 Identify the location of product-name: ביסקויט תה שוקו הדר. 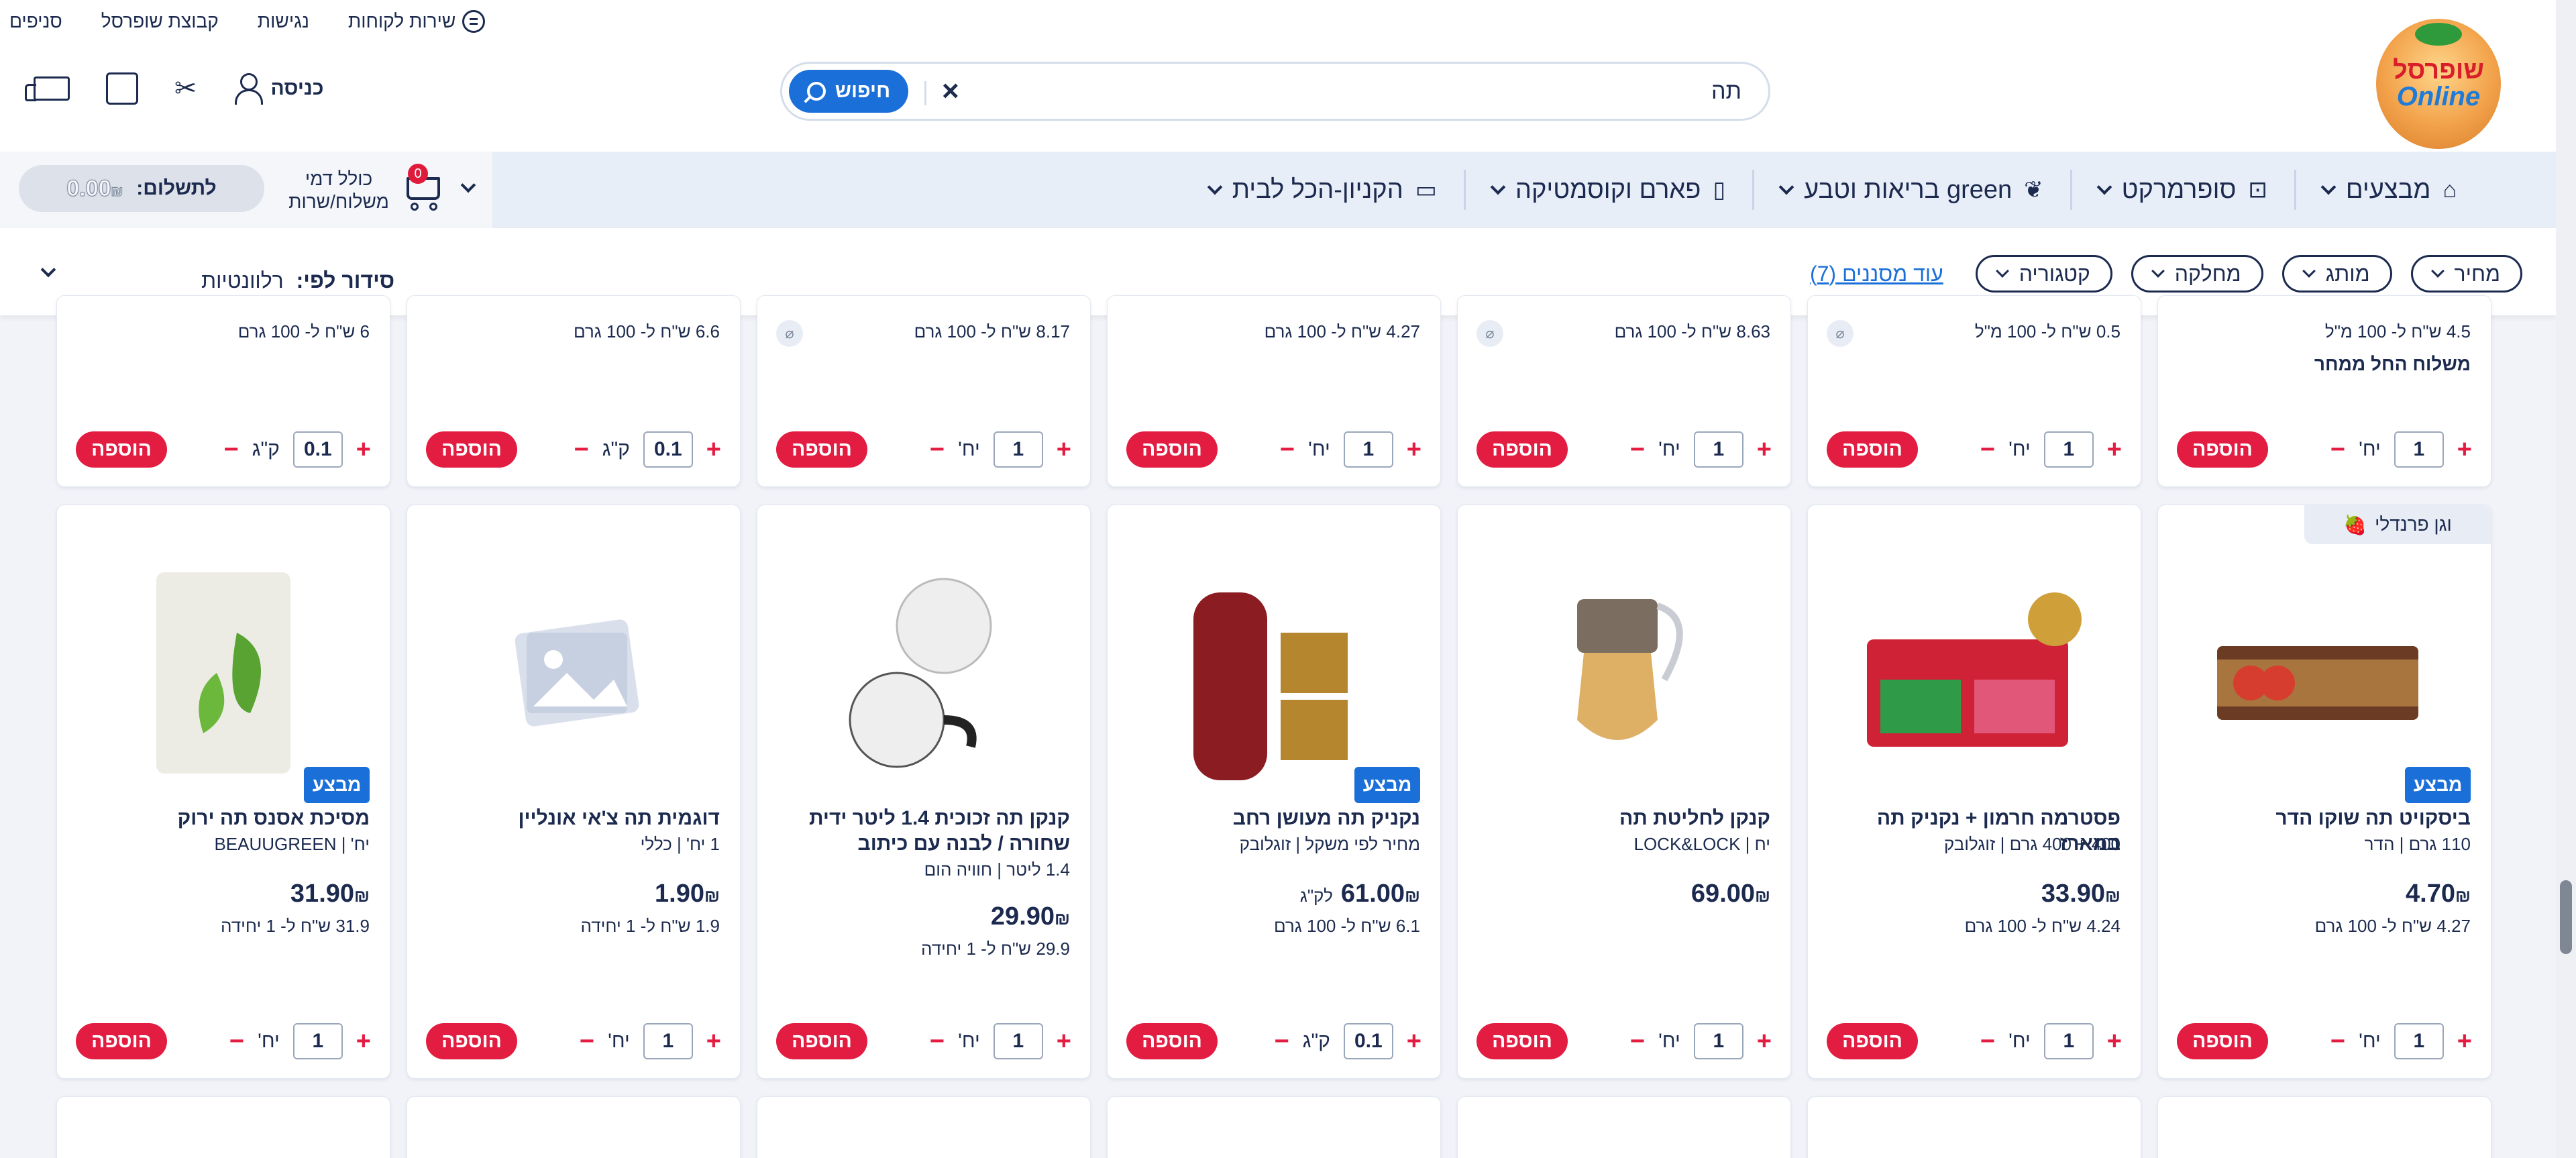
(2324, 818).